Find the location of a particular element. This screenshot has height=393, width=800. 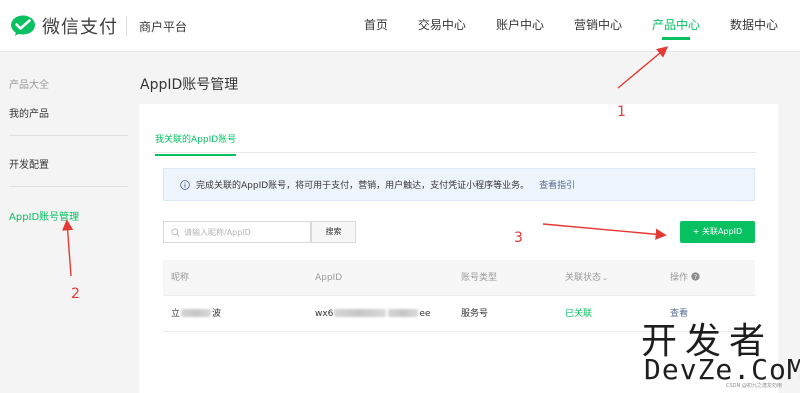

cell-appid: wx6 ee is located at coordinates (373, 314).